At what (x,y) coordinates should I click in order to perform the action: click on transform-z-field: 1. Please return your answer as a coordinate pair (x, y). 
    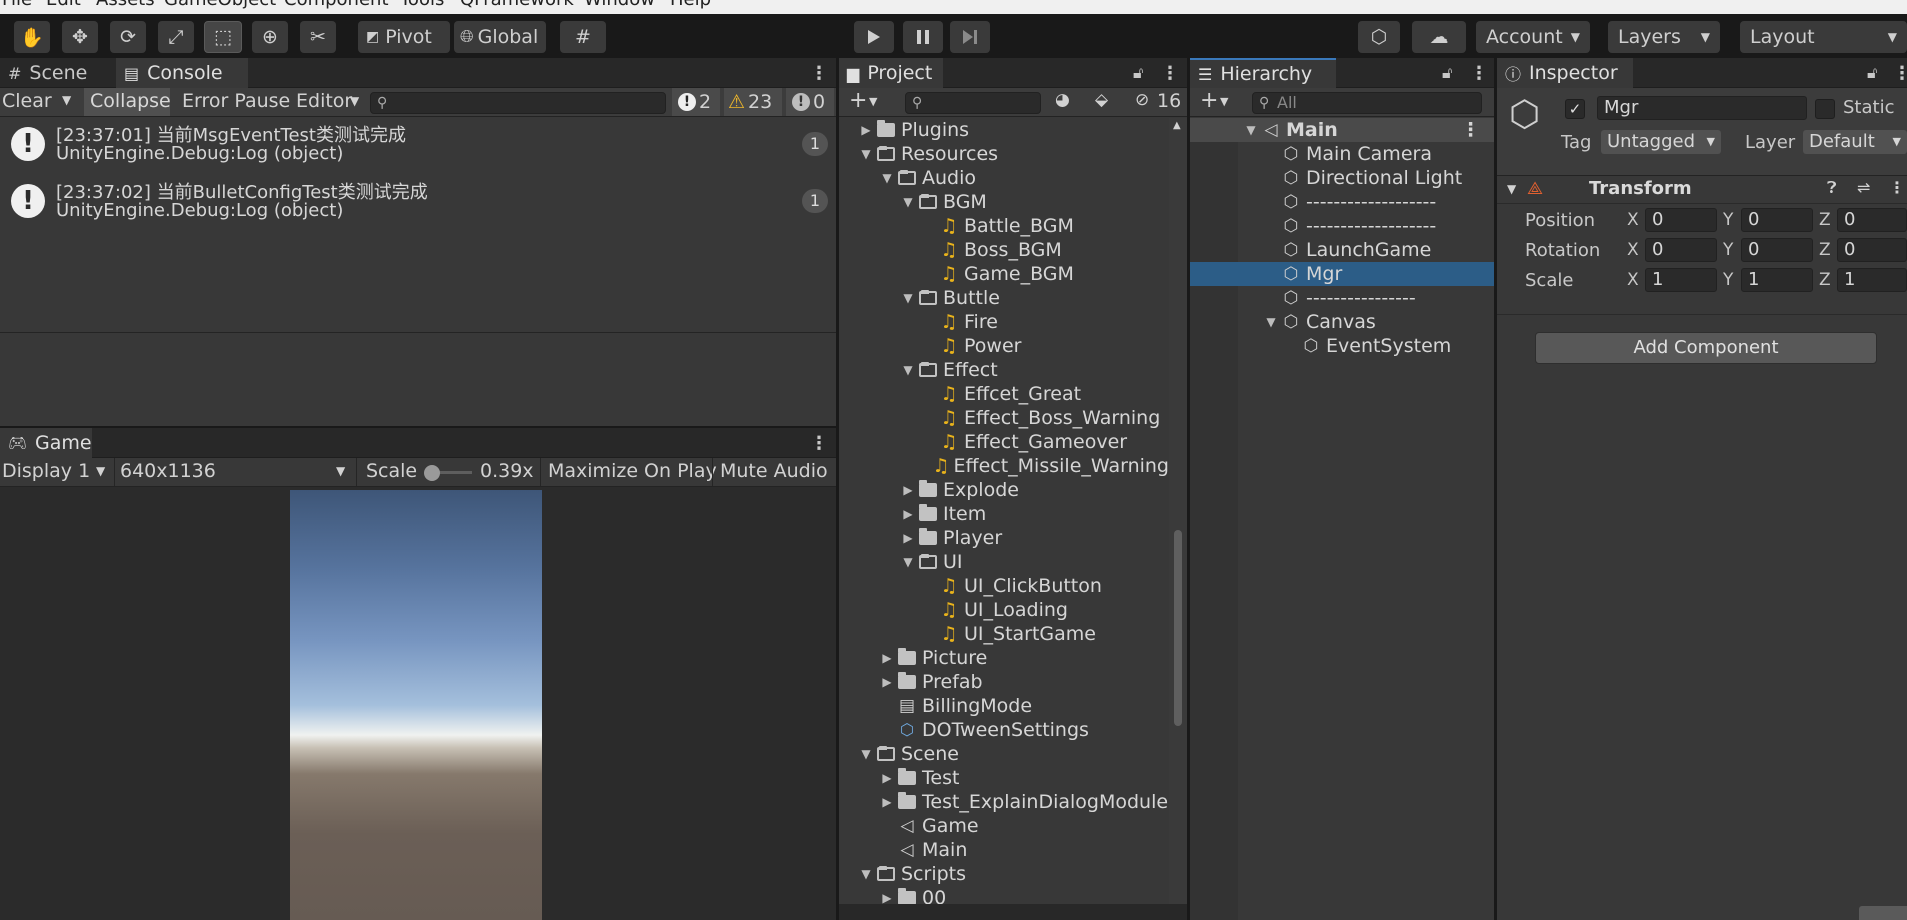
    Looking at the image, I should click on (1872, 280).